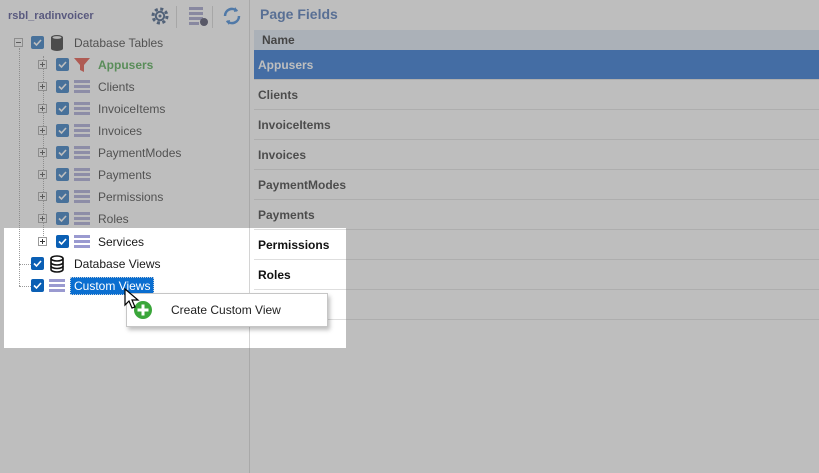 This screenshot has width=819, height=473. What do you see at coordinates (536, 275) in the screenshot?
I see `grid-row: Roles` at bounding box center [536, 275].